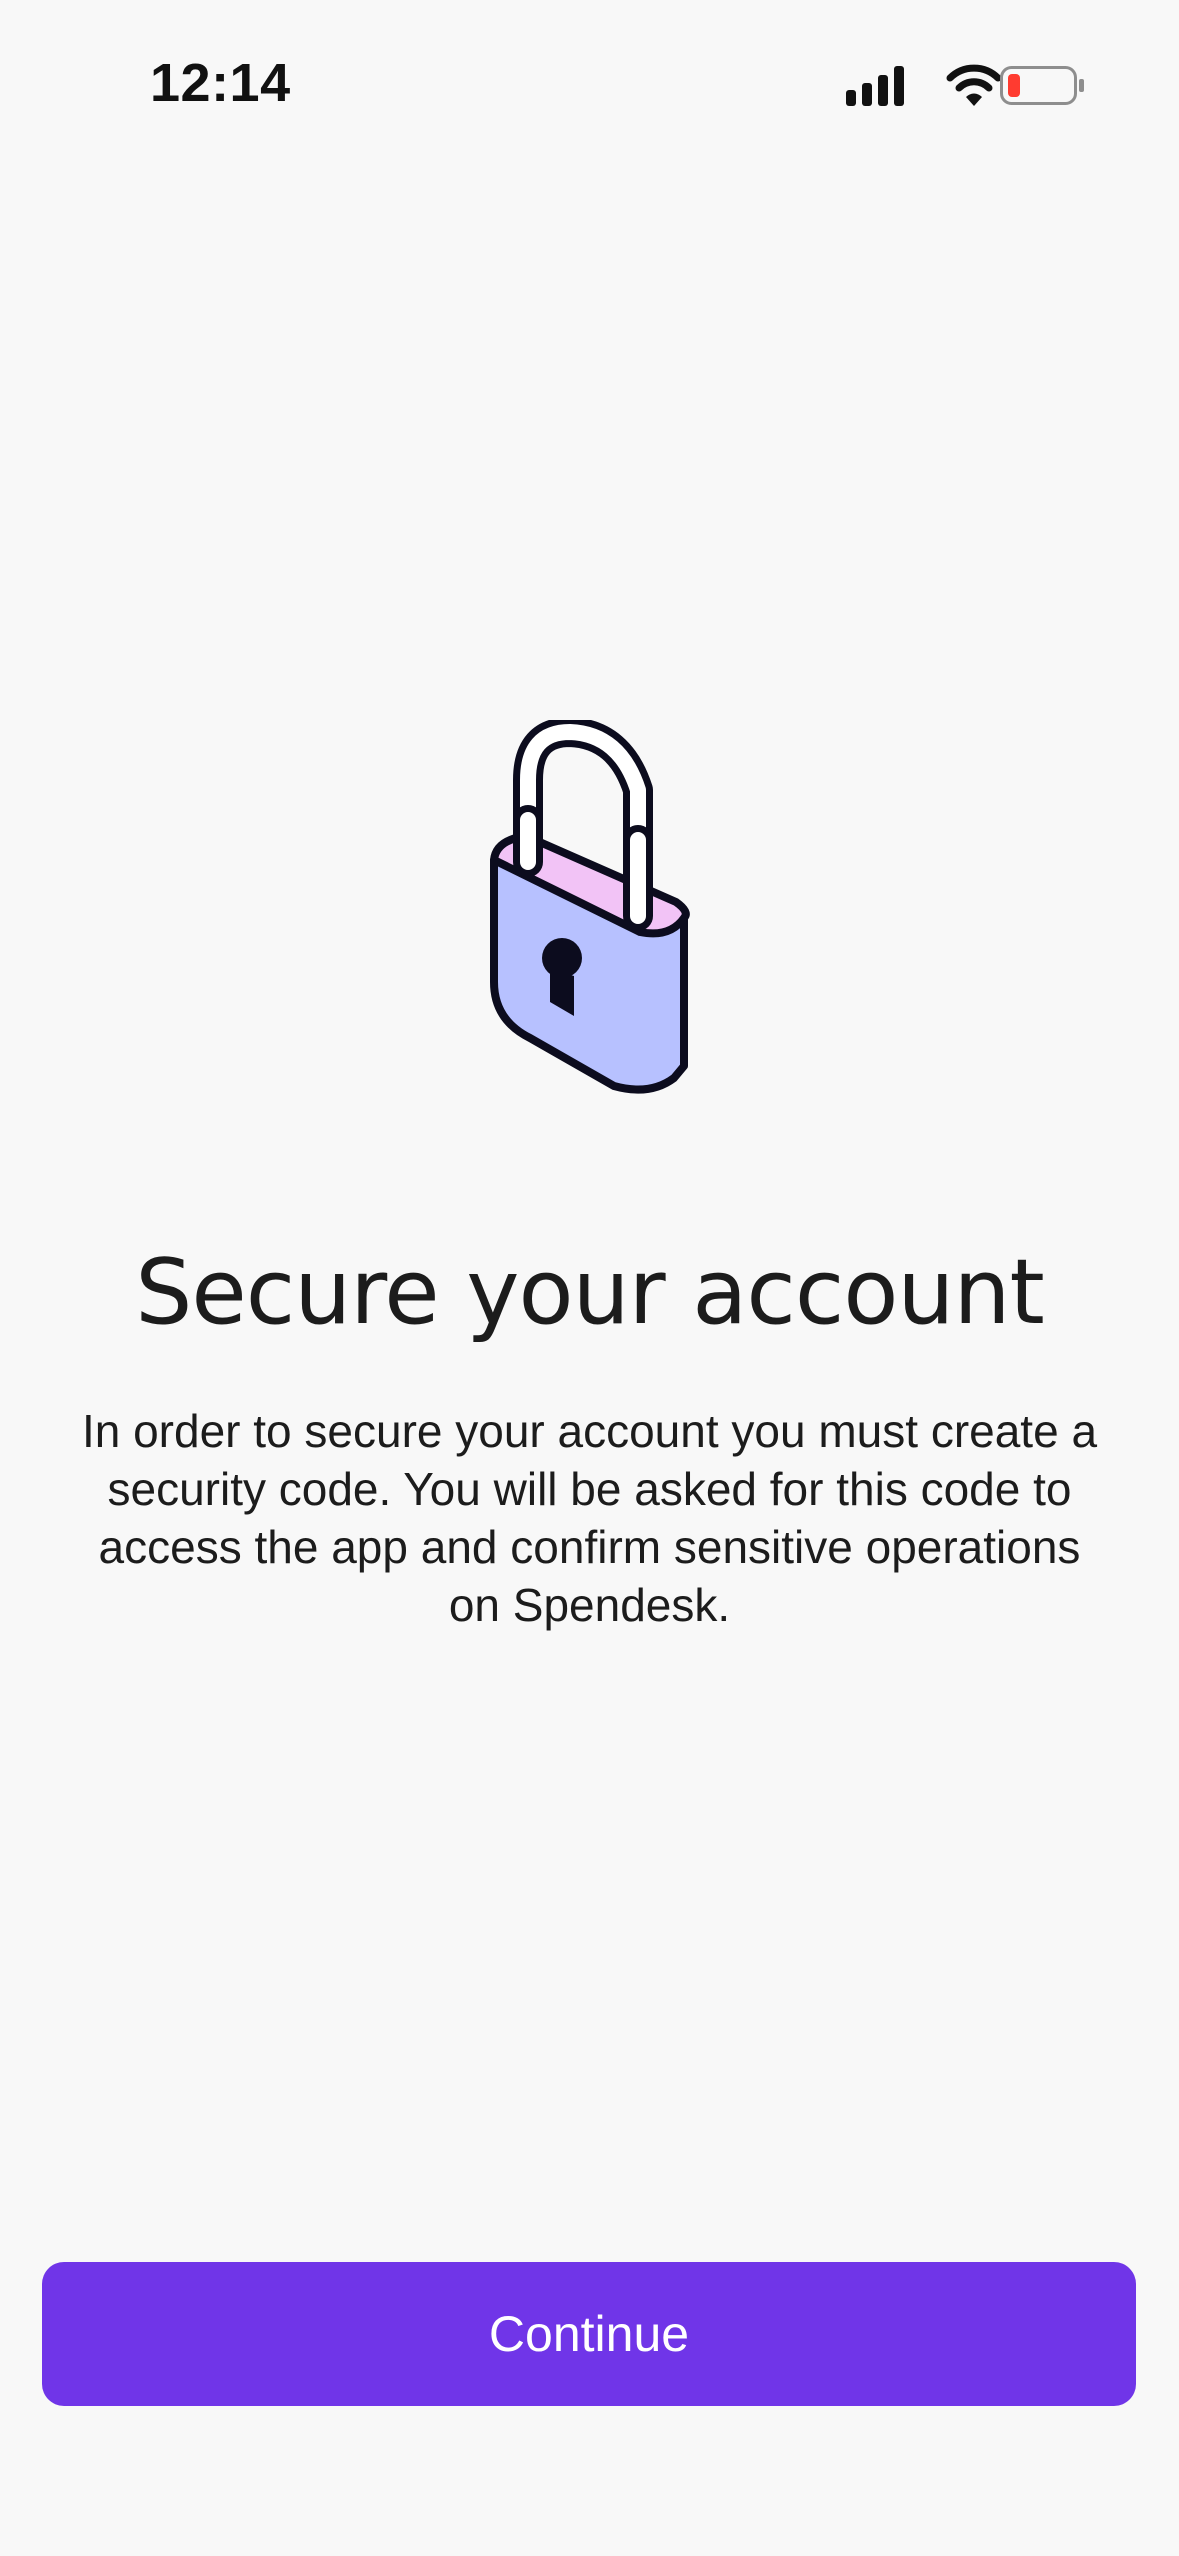 The width and height of the screenshot is (1179, 2556). I want to click on continue-button: Continue, so click(589, 2334).